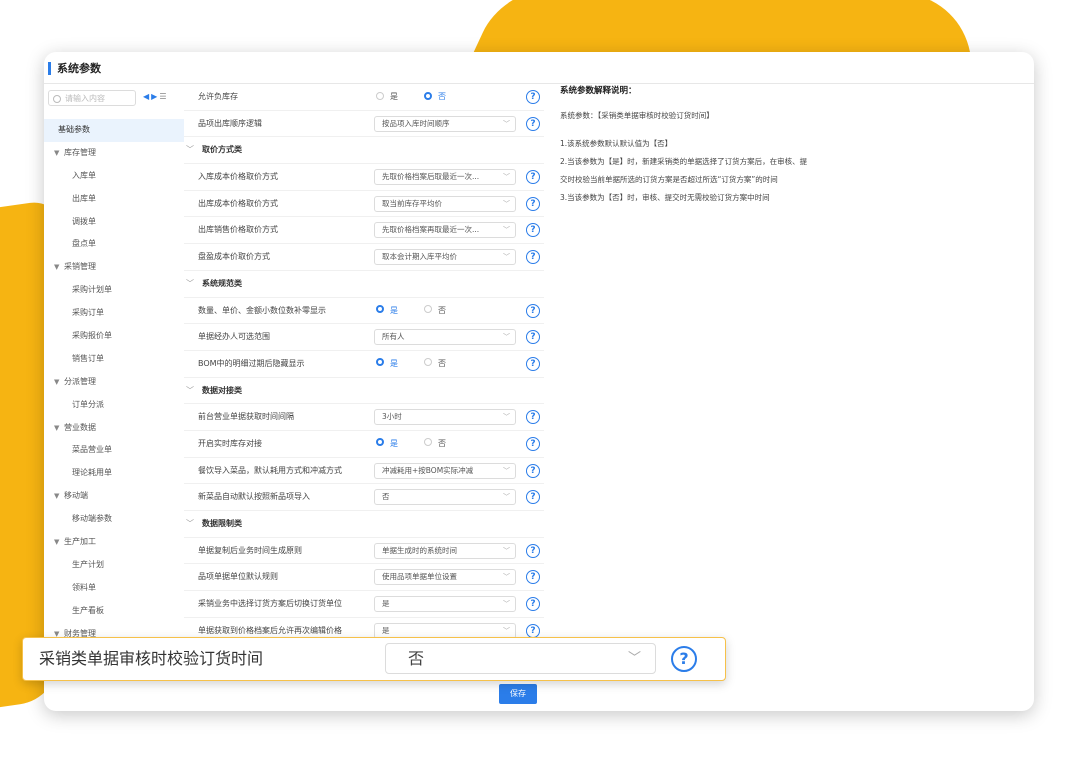 The width and height of the screenshot is (1080, 759). Describe the element at coordinates (114, 611) in the screenshot. I see `sidebar-item: 生产看板` at that location.